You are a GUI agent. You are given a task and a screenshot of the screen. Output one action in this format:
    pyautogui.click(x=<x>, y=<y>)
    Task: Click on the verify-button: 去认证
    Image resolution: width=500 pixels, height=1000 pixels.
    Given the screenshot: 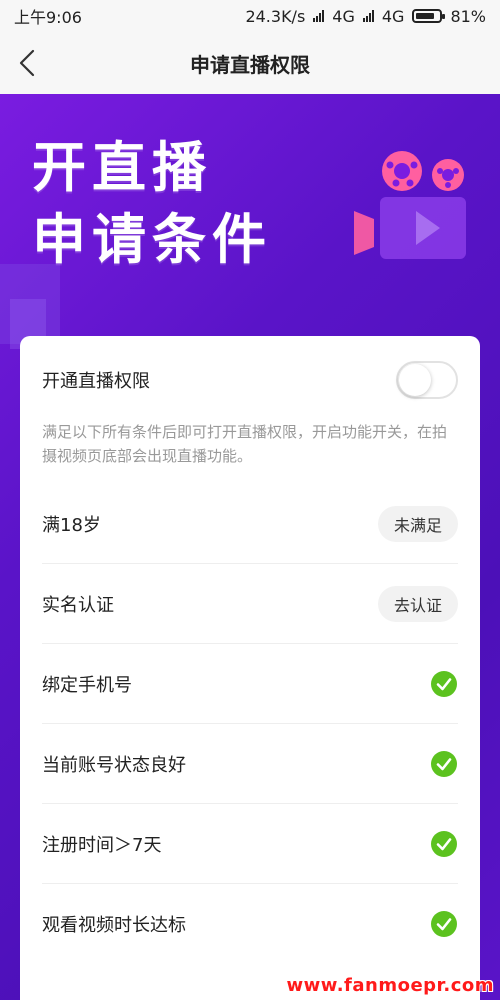 What is the action you would take?
    pyautogui.click(x=417, y=603)
    